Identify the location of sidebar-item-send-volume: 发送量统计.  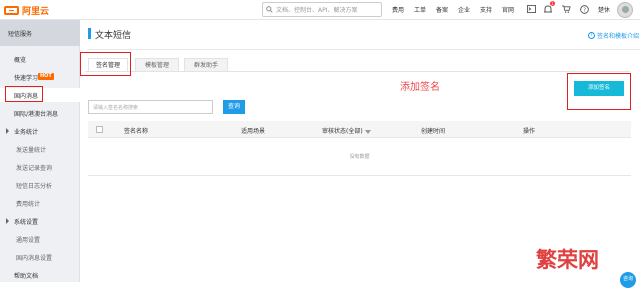
(40, 149).